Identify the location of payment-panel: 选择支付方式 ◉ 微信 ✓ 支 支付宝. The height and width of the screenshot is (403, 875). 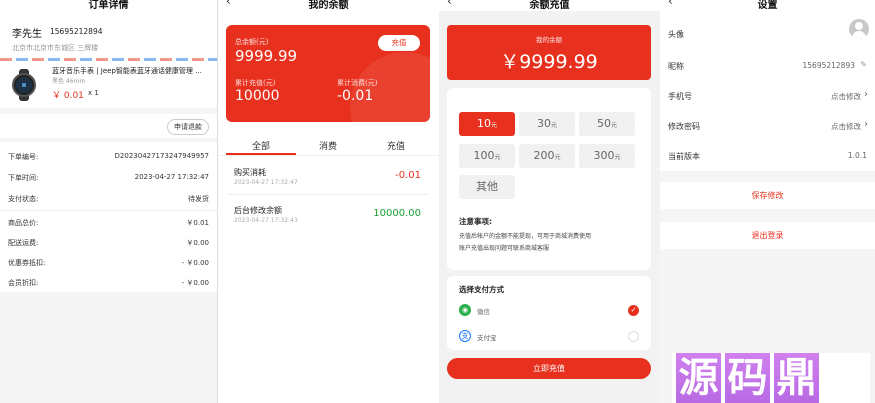
(549, 313).